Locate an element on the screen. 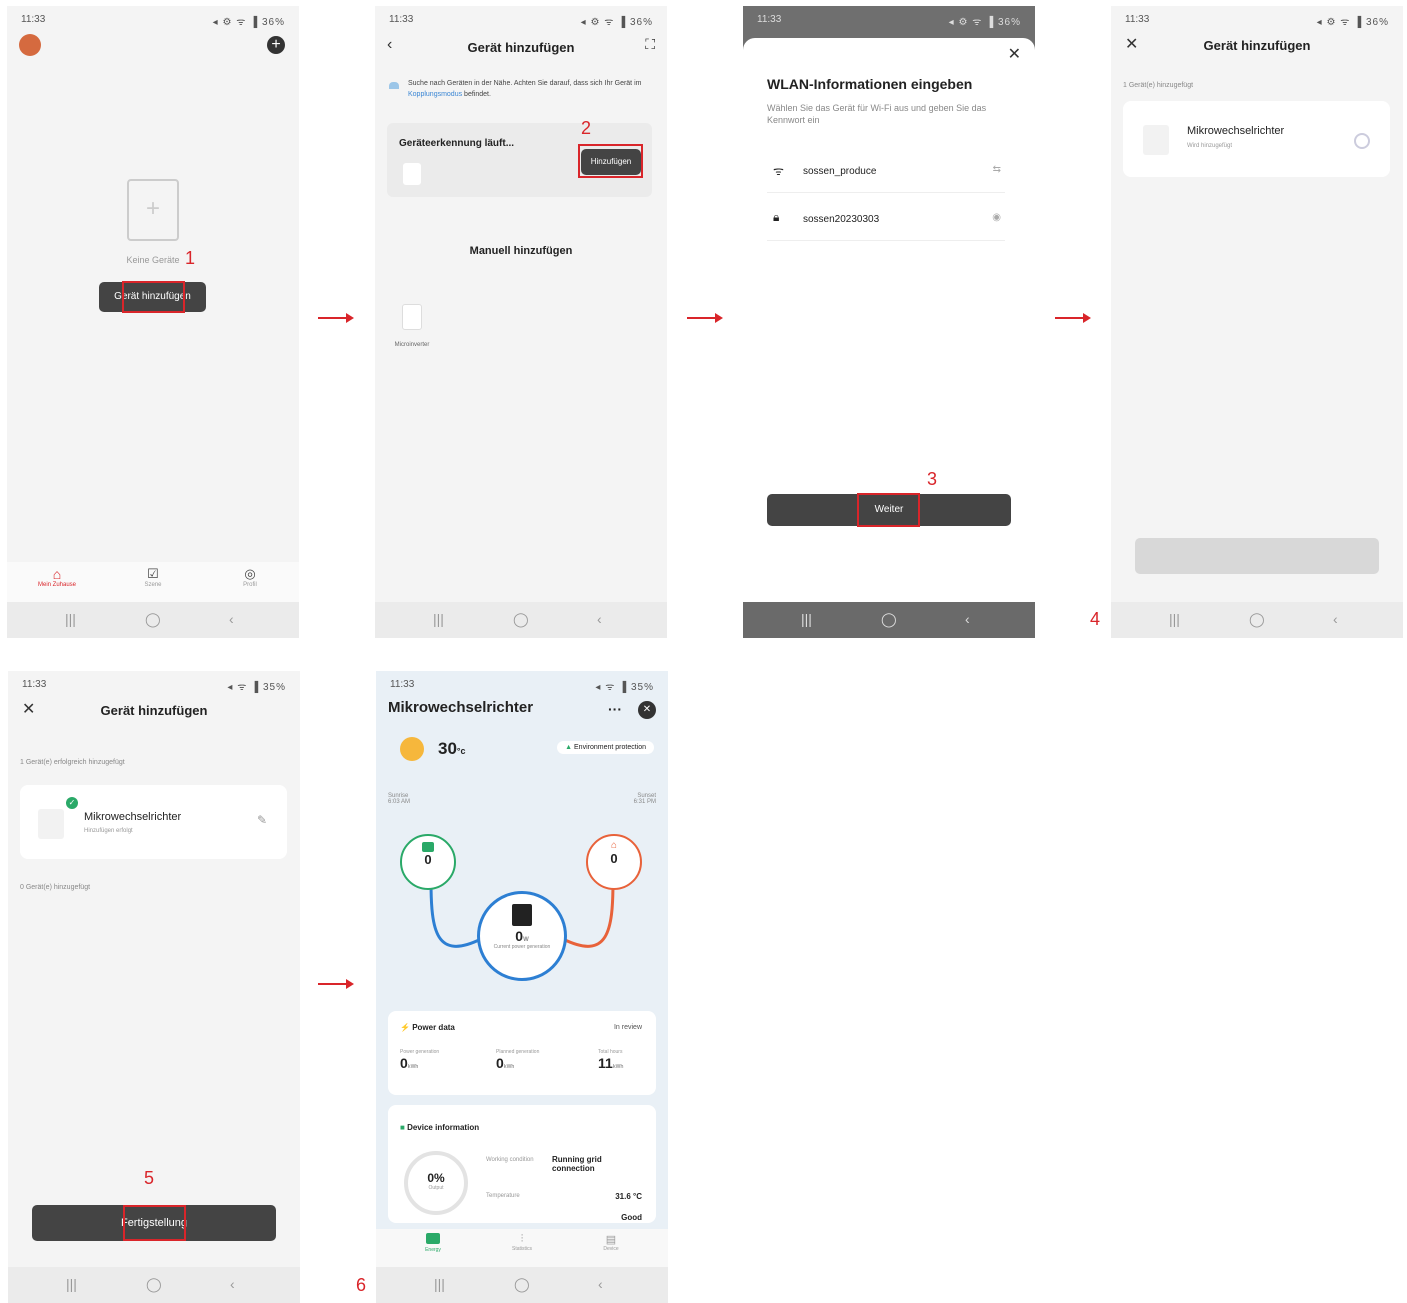  grid-value: 0 is located at coordinates (428, 859).